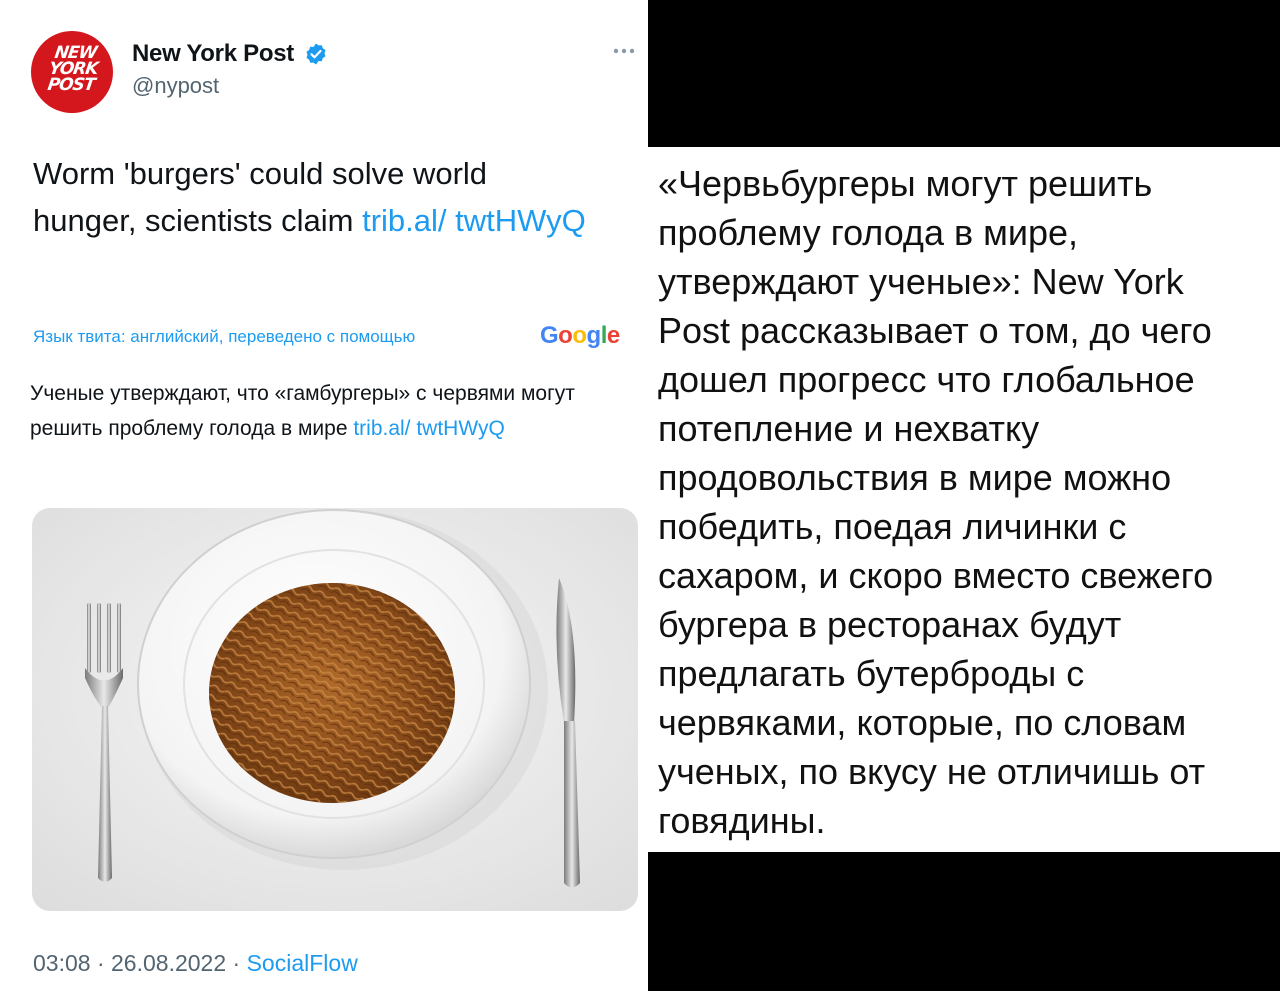  Describe the element at coordinates (594, 335) in the screenshot. I see `google-letter: g` at that location.